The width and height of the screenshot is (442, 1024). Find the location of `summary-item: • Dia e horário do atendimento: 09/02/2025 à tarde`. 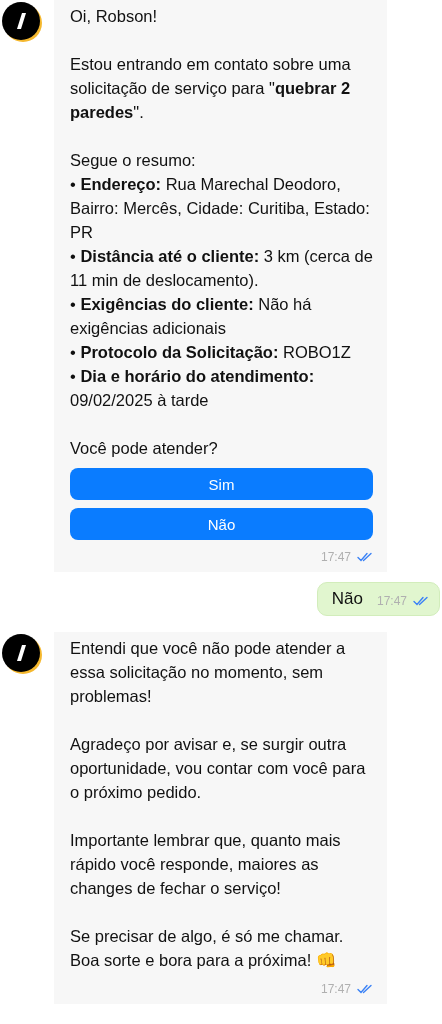

summary-item: • Dia e horário do atendimento: 09/02/2025 à tarde is located at coordinates (193, 388).